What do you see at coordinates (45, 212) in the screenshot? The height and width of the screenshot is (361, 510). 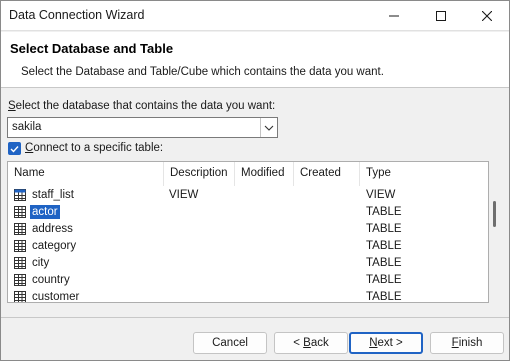 I see `row-name: actor` at bounding box center [45, 212].